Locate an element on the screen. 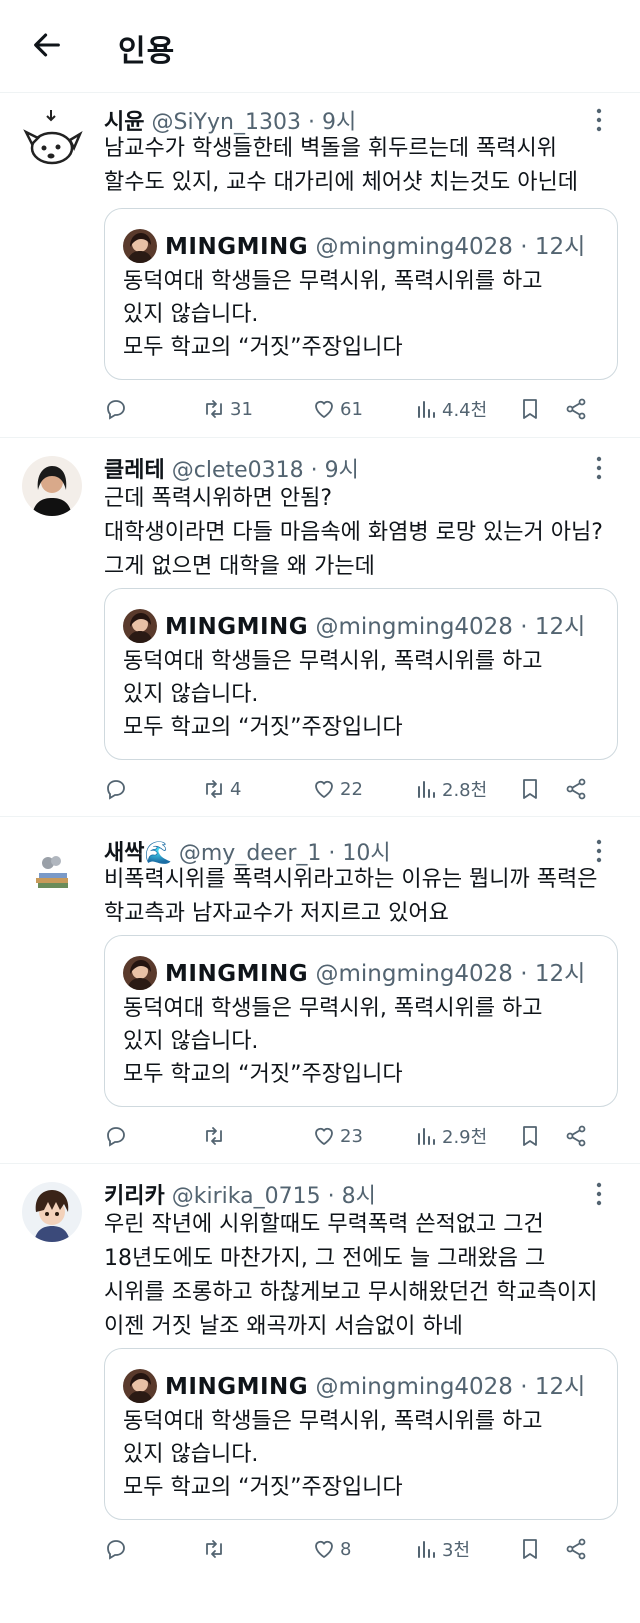  quoted-header: MINGMING @mingming4028 · 12시 is located at coordinates (375, 974).